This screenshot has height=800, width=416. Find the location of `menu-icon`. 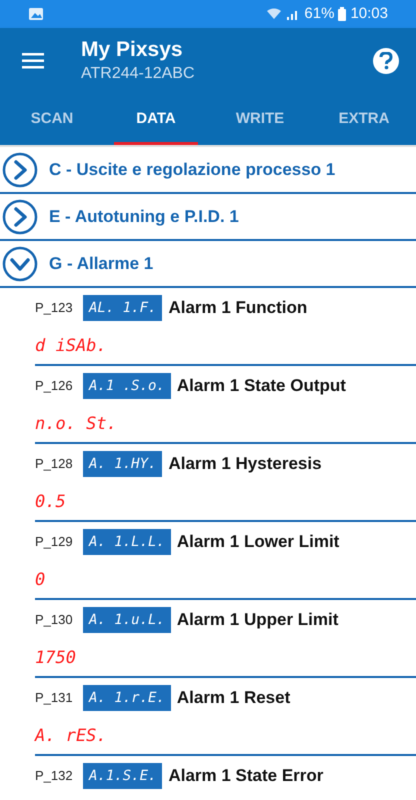

menu-icon is located at coordinates (33, 60).